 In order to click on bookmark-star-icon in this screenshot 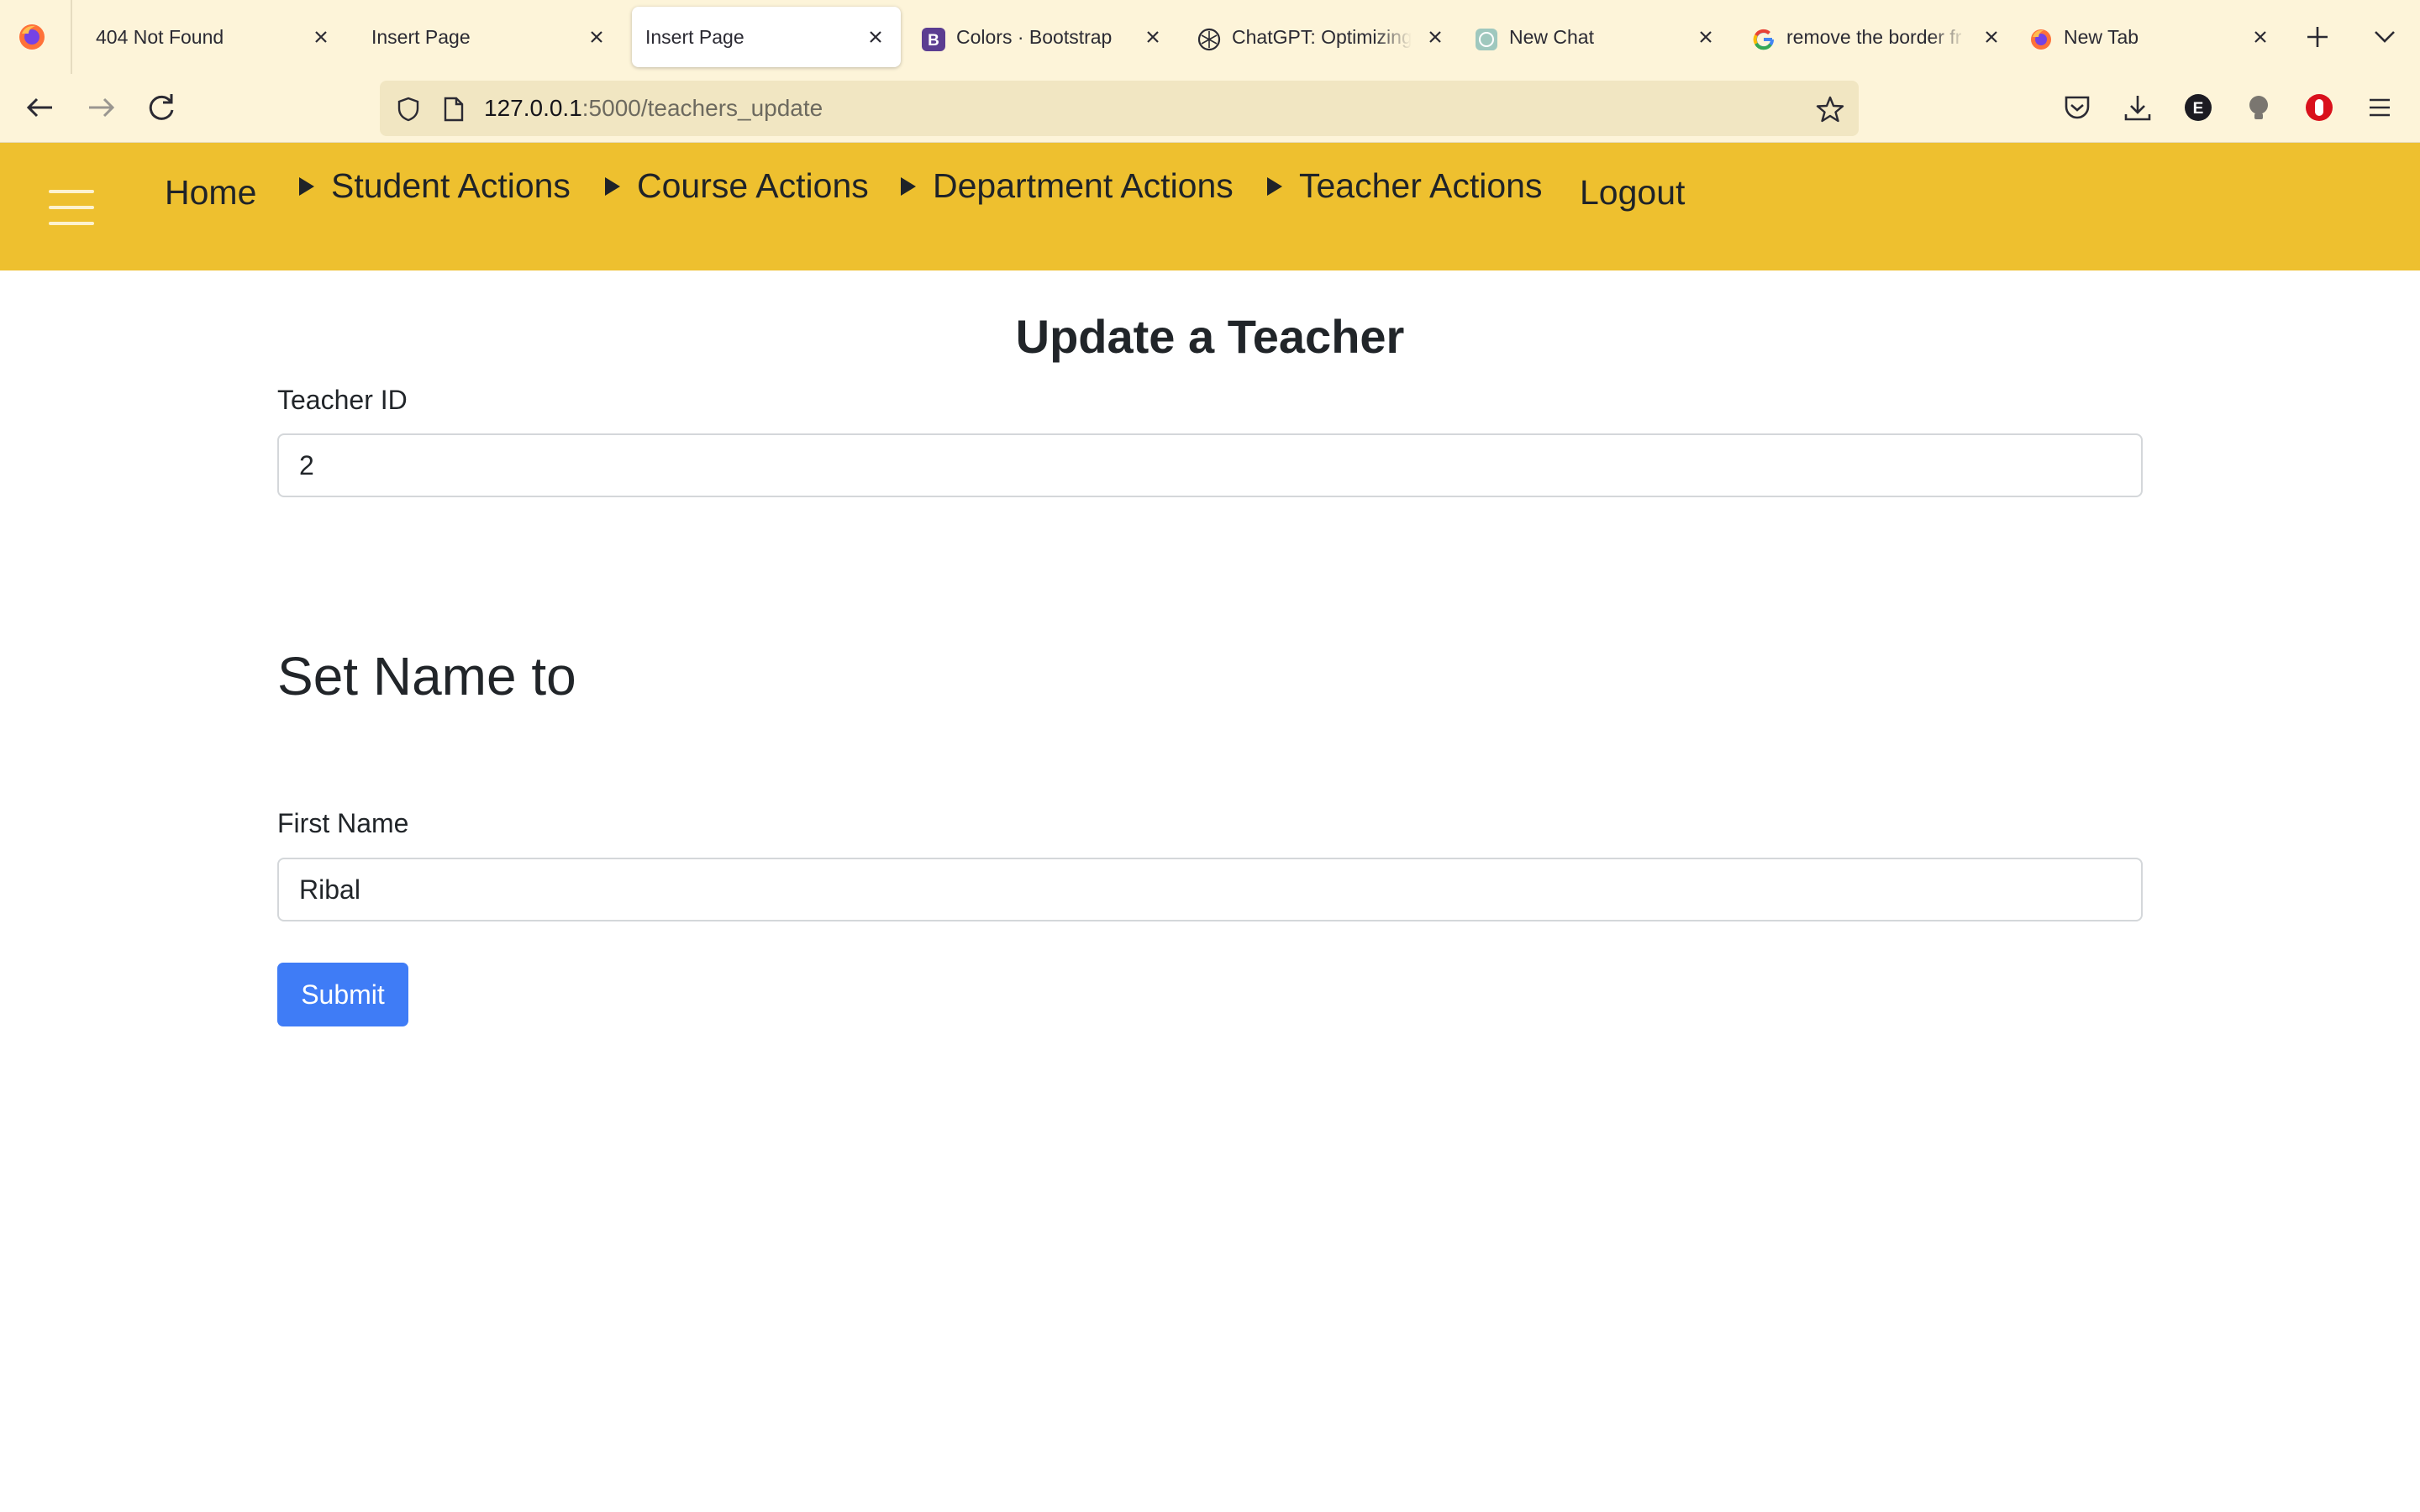, I will do `click(1830, 109)`.